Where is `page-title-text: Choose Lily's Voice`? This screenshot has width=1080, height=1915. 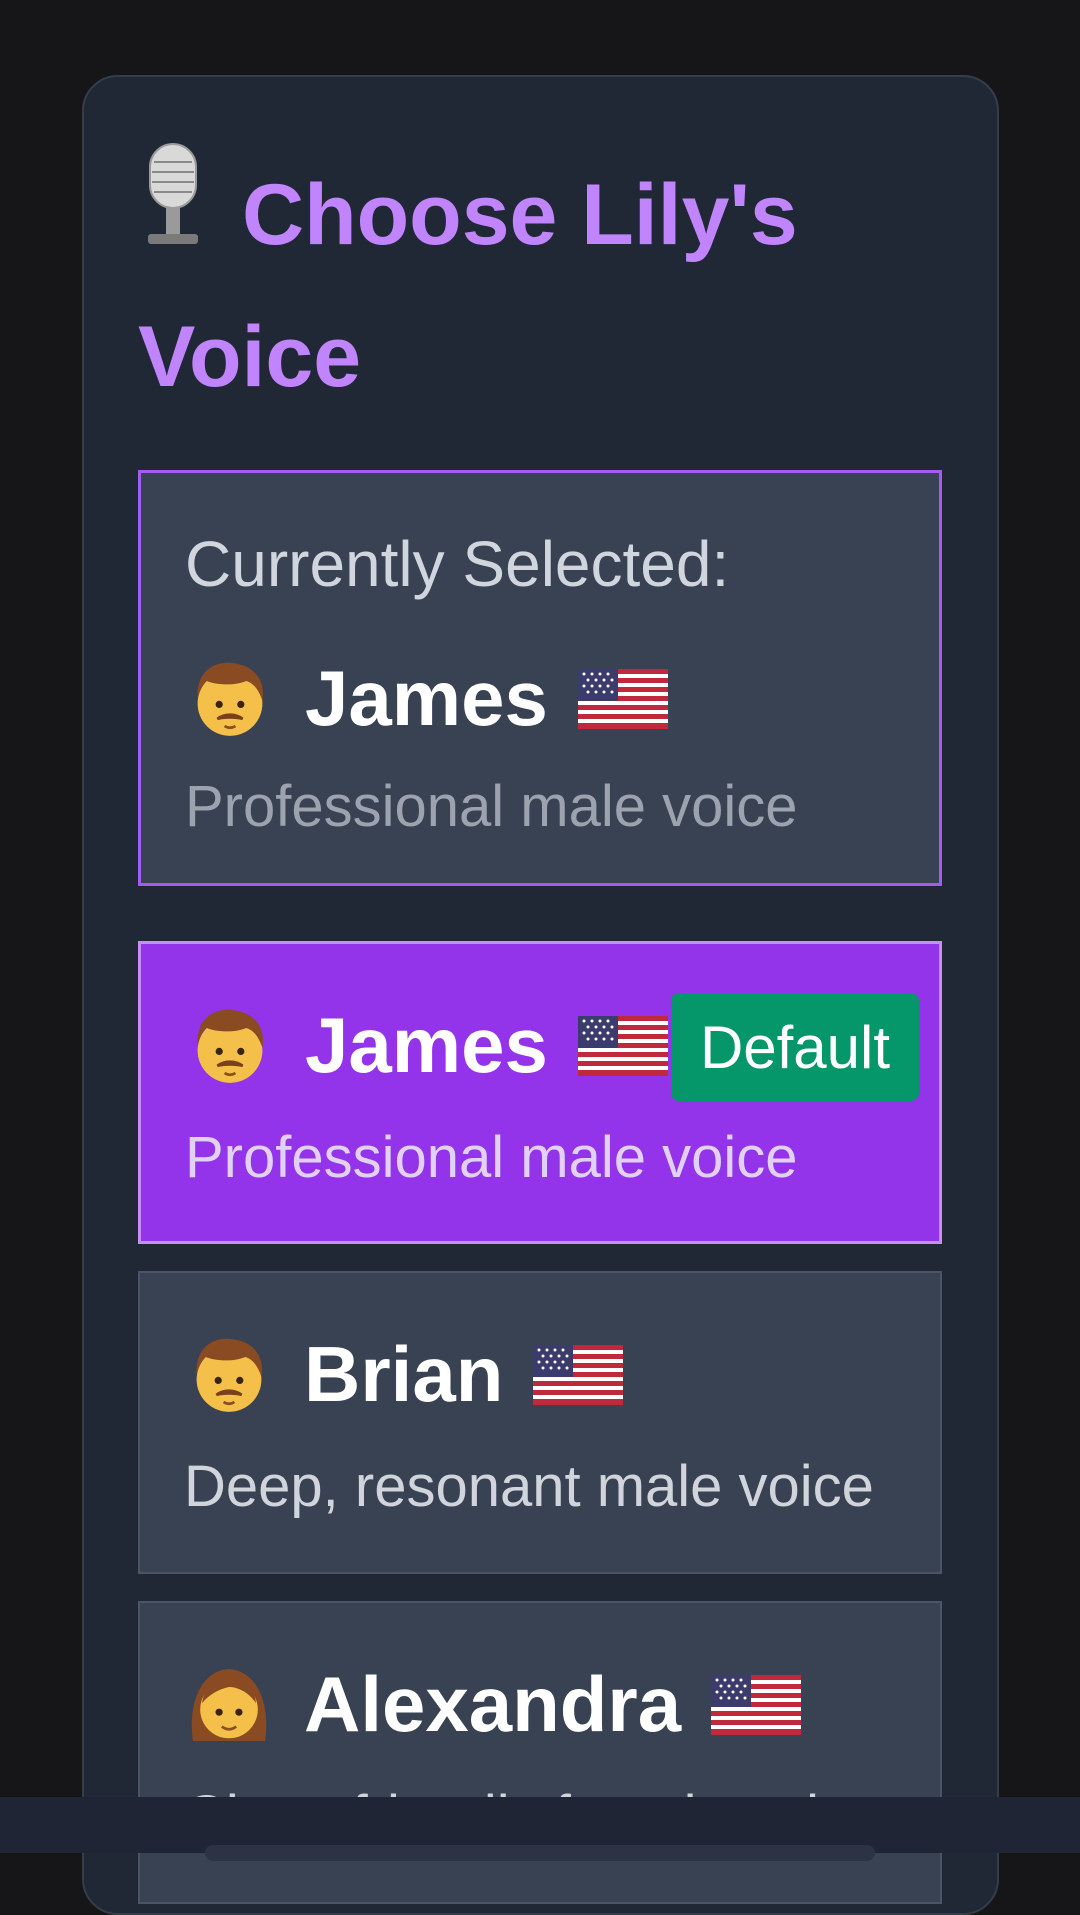
page-title-text: Choose Lily's Voice is located at coordinates (468, 286).